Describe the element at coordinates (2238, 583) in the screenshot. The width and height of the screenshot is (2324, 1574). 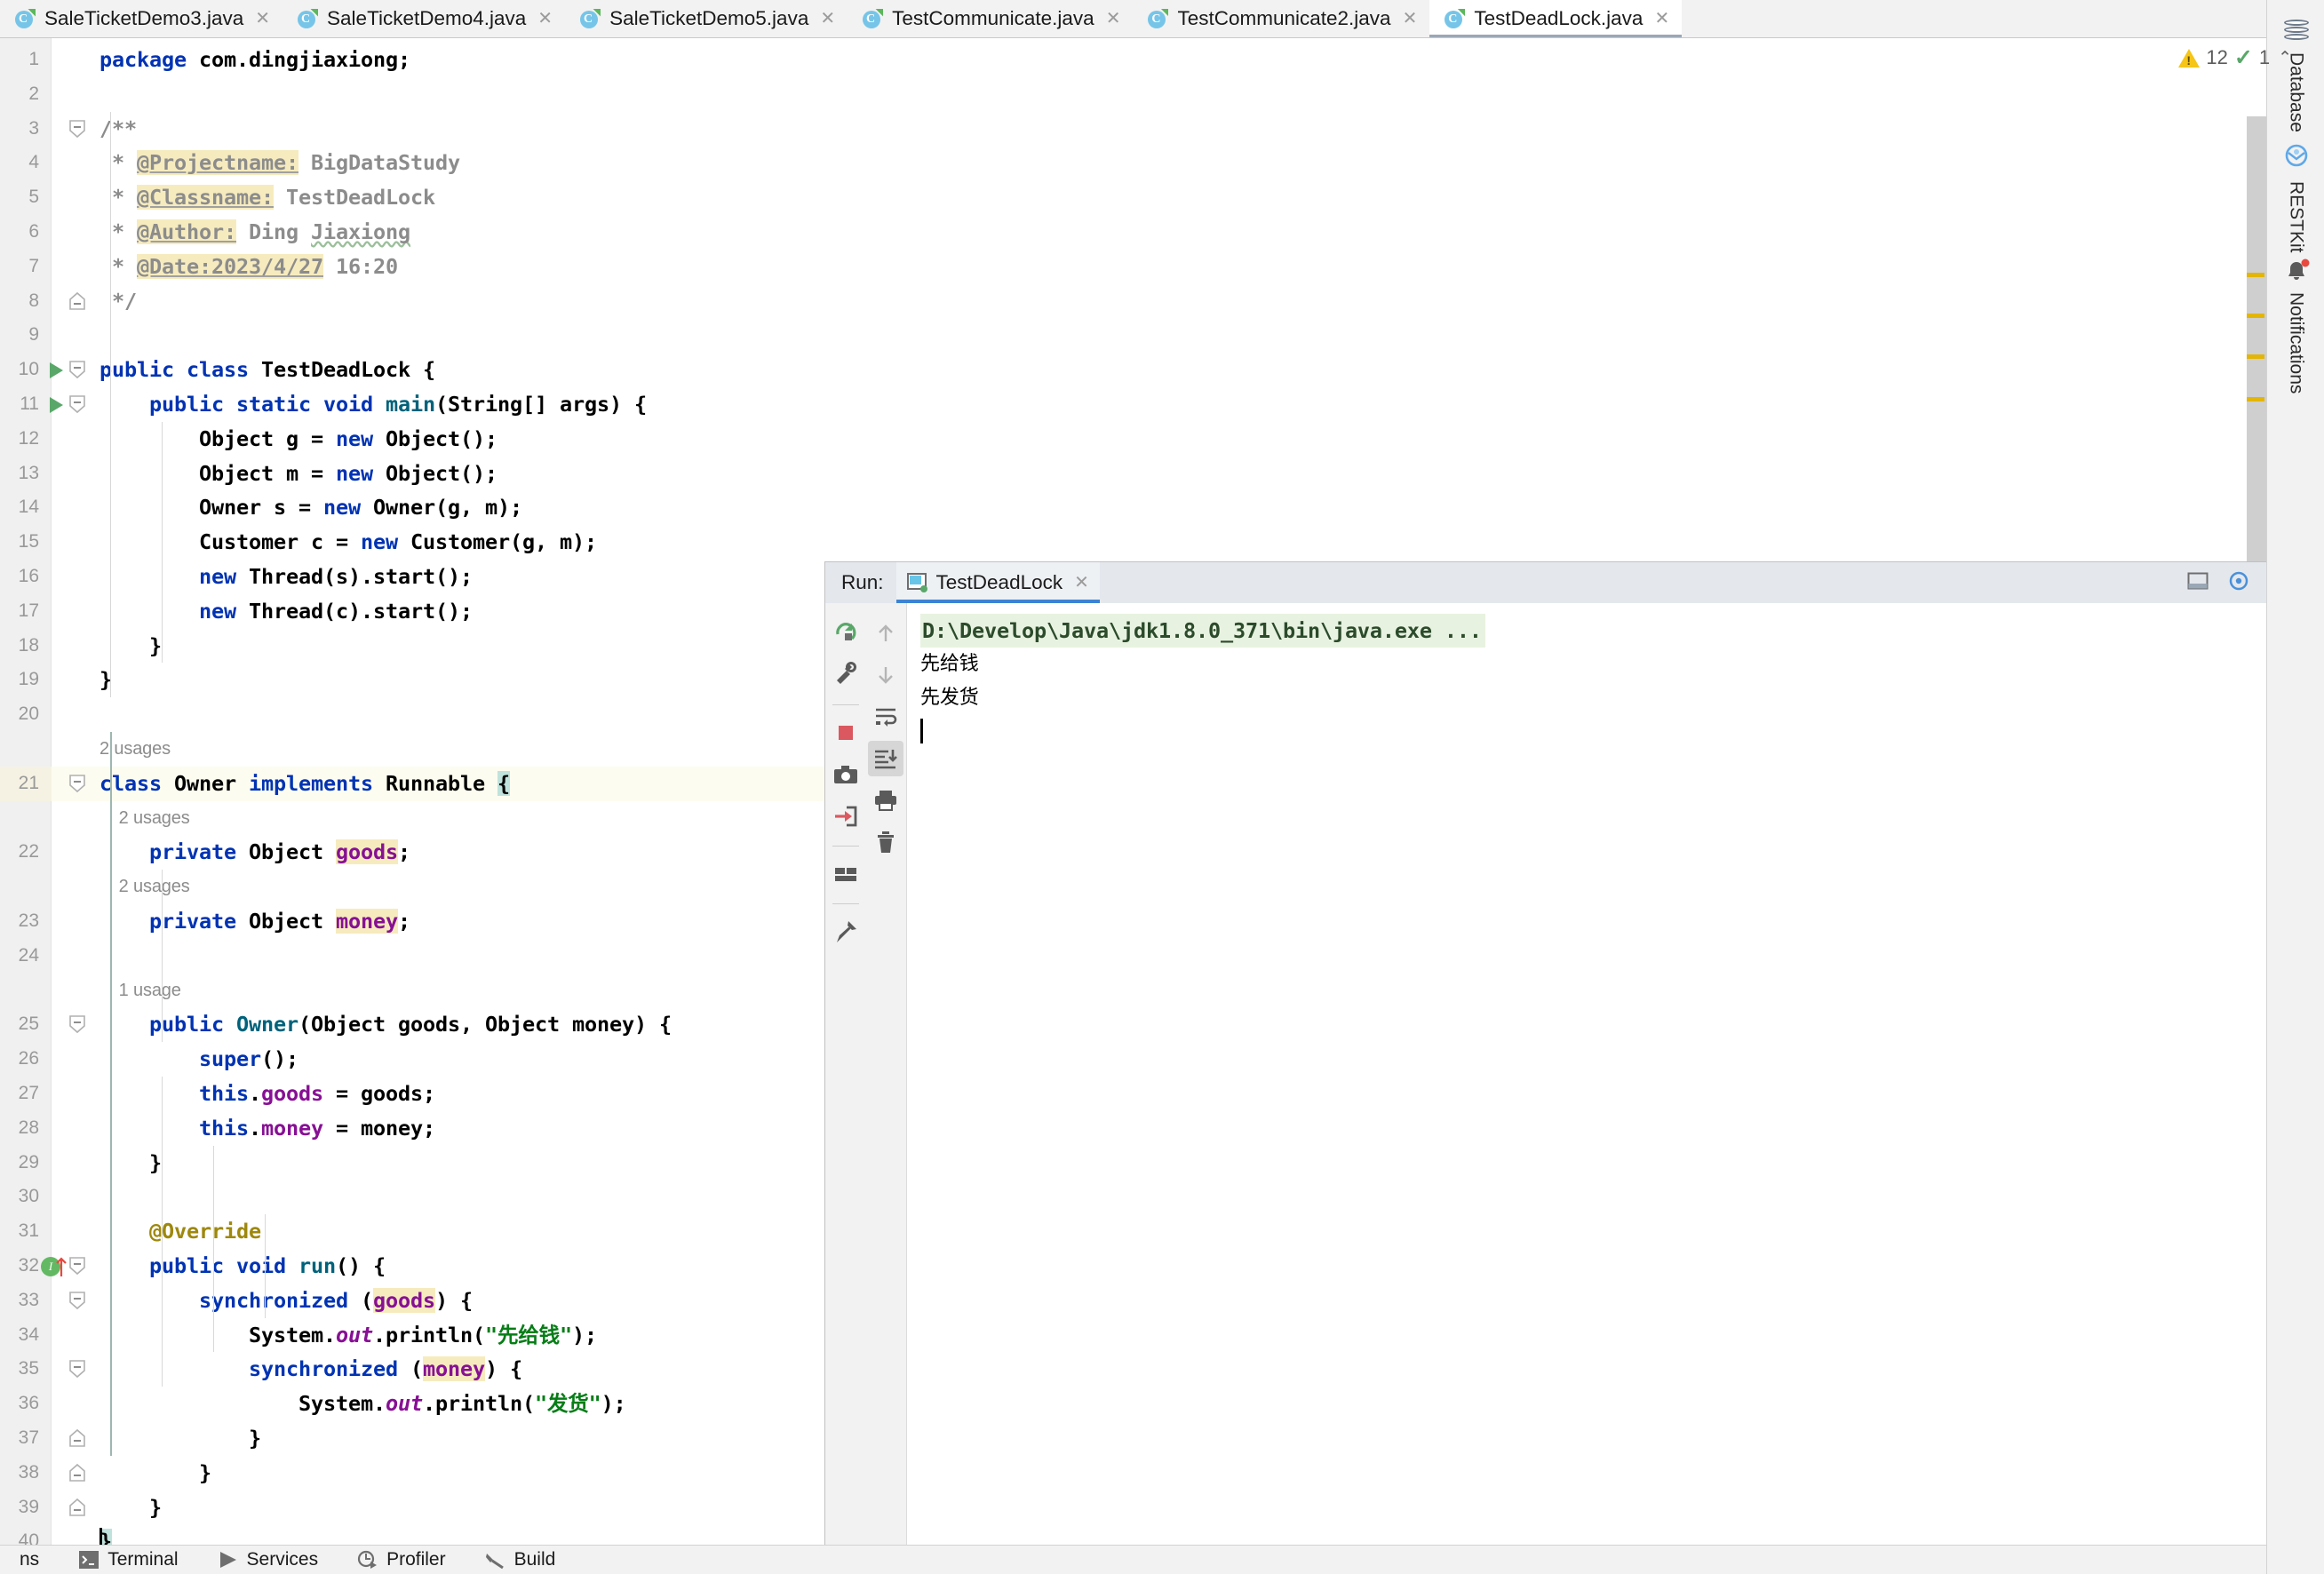
I see `settings-gear-icon` at that location.